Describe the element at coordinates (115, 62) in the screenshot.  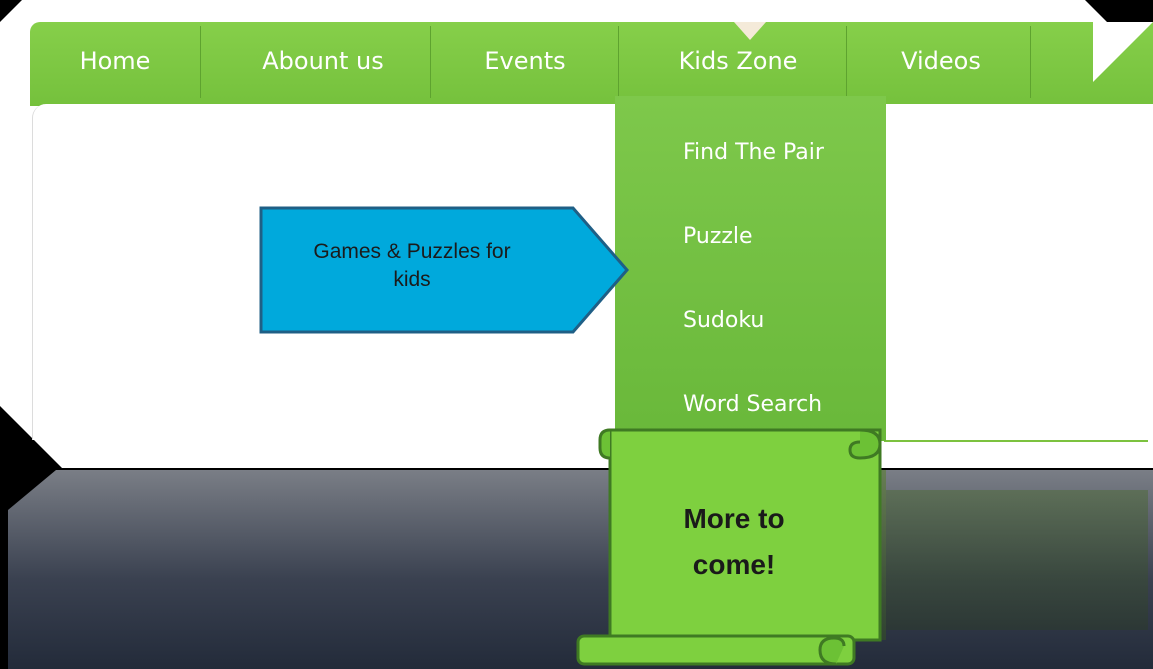
I see `nav-home: Home` at that location.